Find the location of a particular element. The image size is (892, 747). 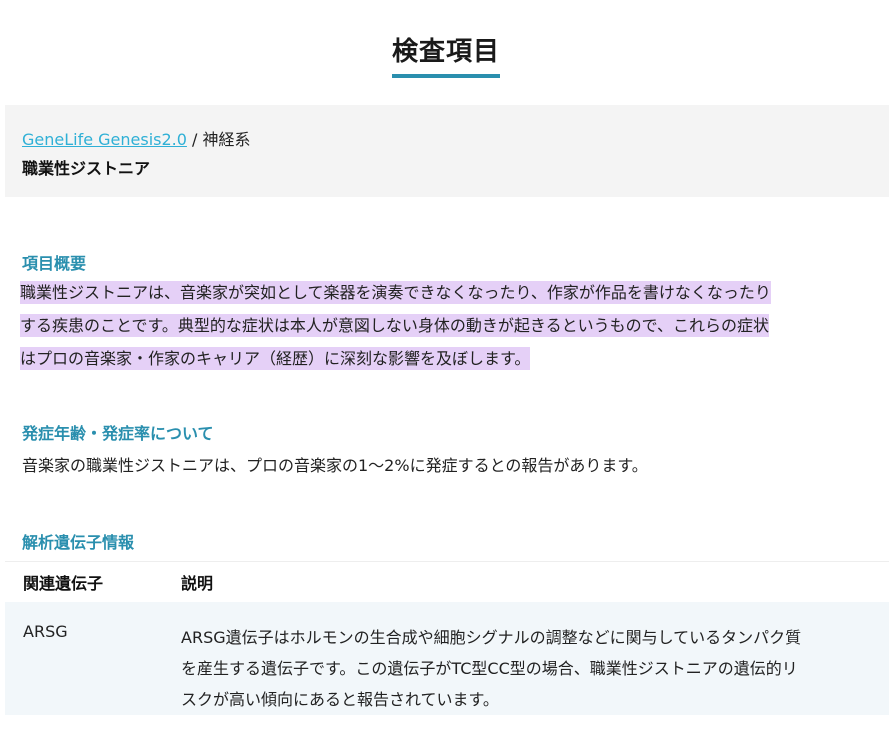

overview-heading: 項目概要 is located at coordinates (54, 263).